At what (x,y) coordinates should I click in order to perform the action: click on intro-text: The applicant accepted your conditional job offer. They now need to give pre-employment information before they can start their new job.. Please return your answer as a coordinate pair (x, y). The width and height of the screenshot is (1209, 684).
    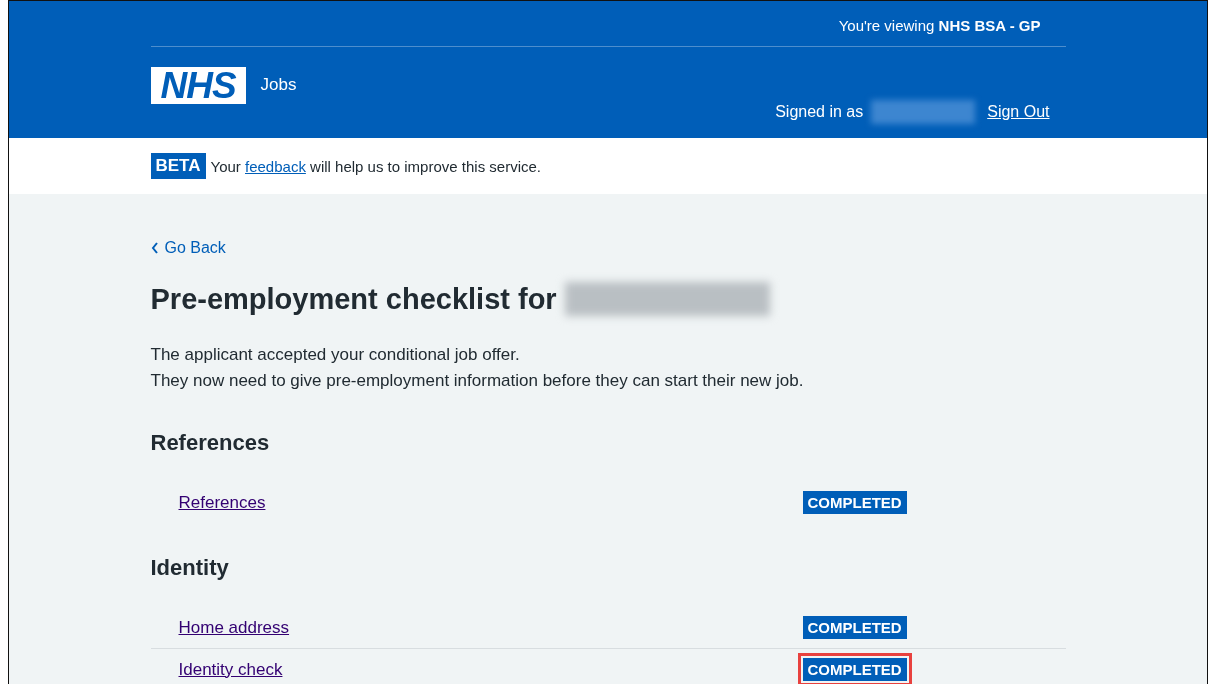
    Looking at the image, I should click on (477, 368).